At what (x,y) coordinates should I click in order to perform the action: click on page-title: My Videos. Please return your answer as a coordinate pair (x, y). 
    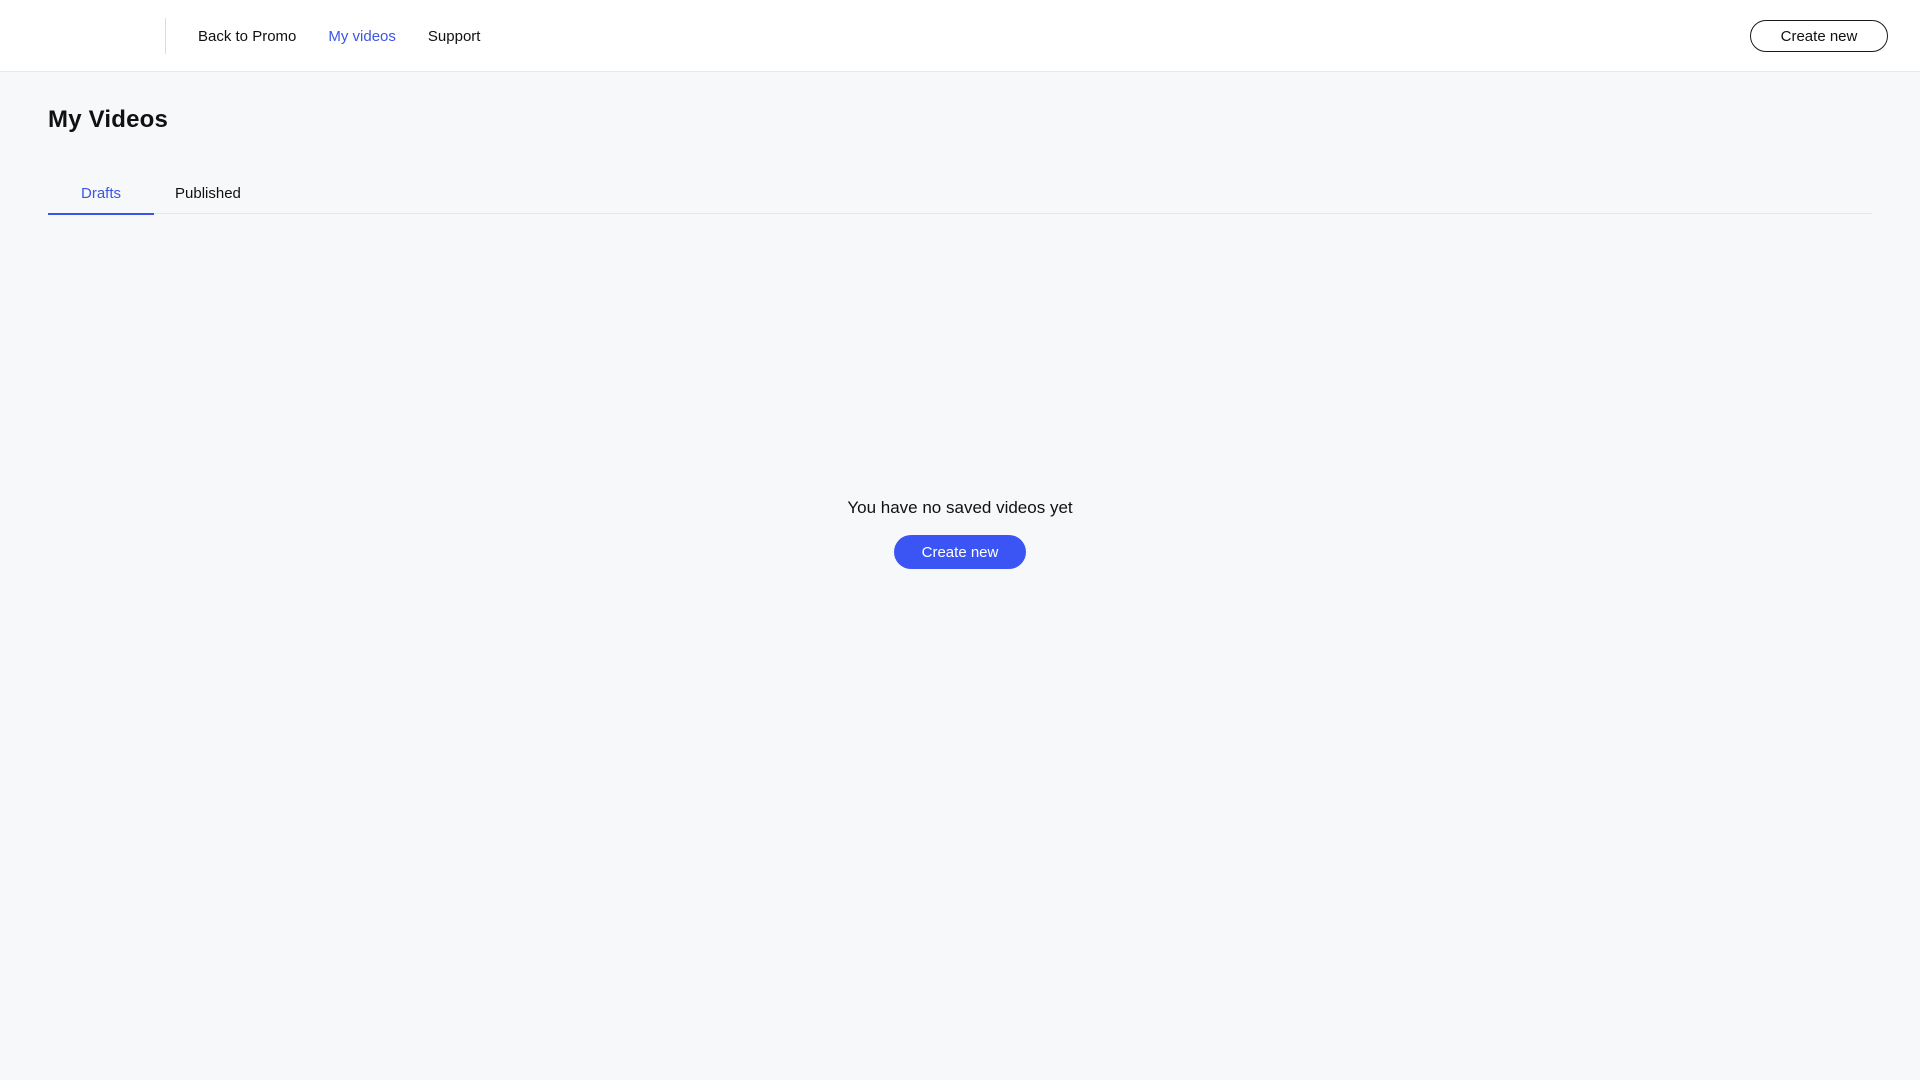
    Looking at the image, I should click on (108, 119).